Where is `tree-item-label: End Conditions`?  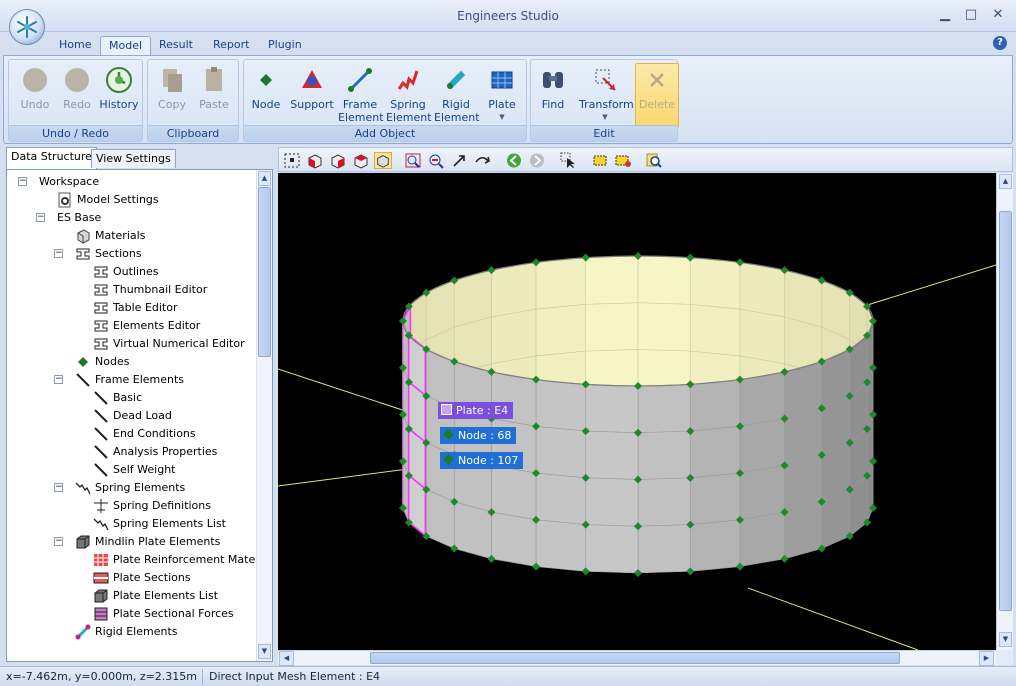 tree-item-label: End Conditions is located at coordinates (154, 433).